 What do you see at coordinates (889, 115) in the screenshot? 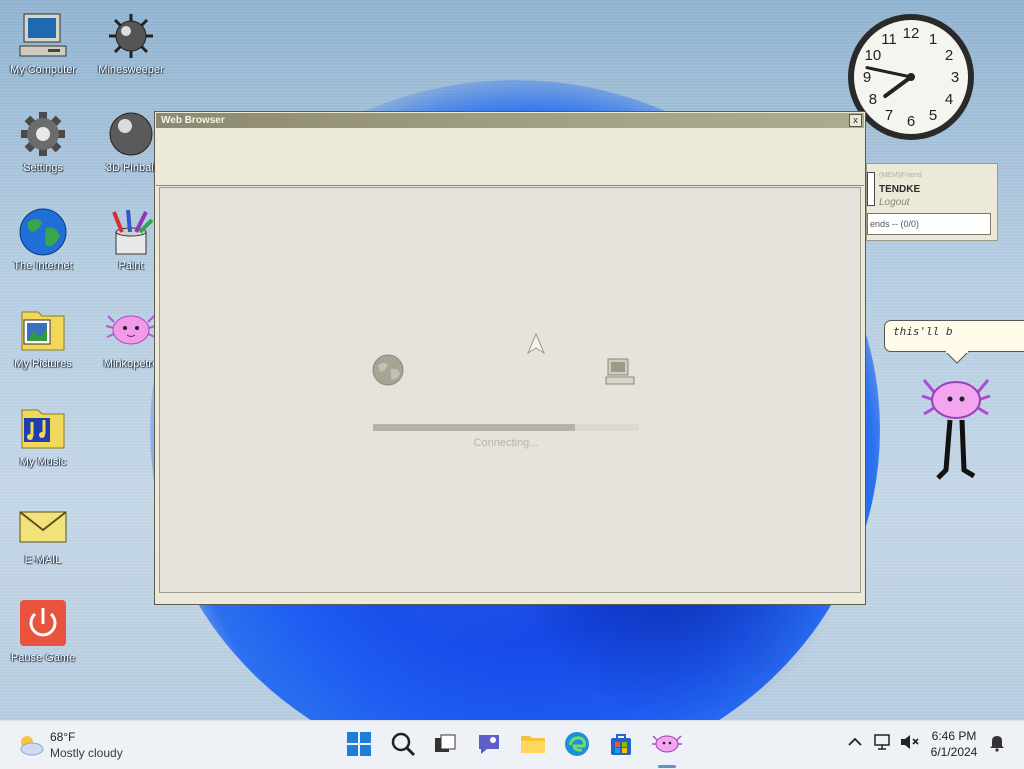
I see `clock-numeral: 7` at bounding box center [889, 115].